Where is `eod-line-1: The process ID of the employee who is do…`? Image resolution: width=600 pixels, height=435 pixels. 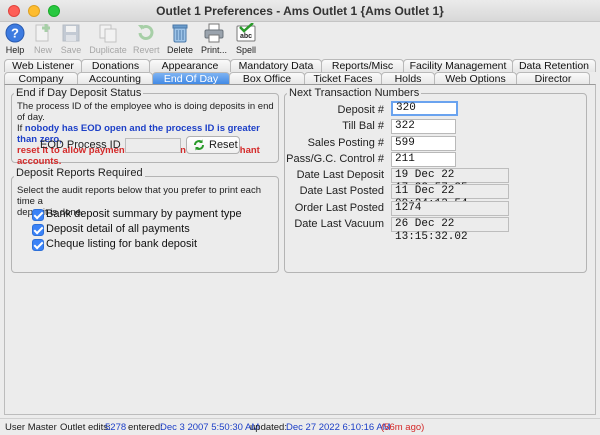 eod-line-1: The process ID of the employee who is do… is located at coordinates (145, 112).